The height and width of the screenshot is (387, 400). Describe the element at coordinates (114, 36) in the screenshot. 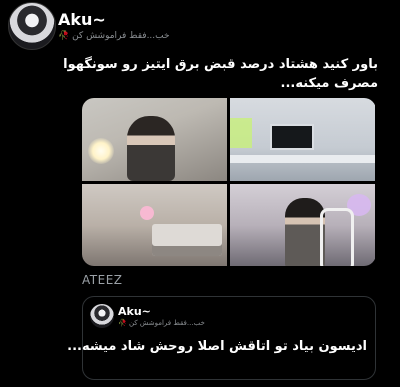

I see `author-handle: خب...فقط فراموشش کن 🥀` at that location.